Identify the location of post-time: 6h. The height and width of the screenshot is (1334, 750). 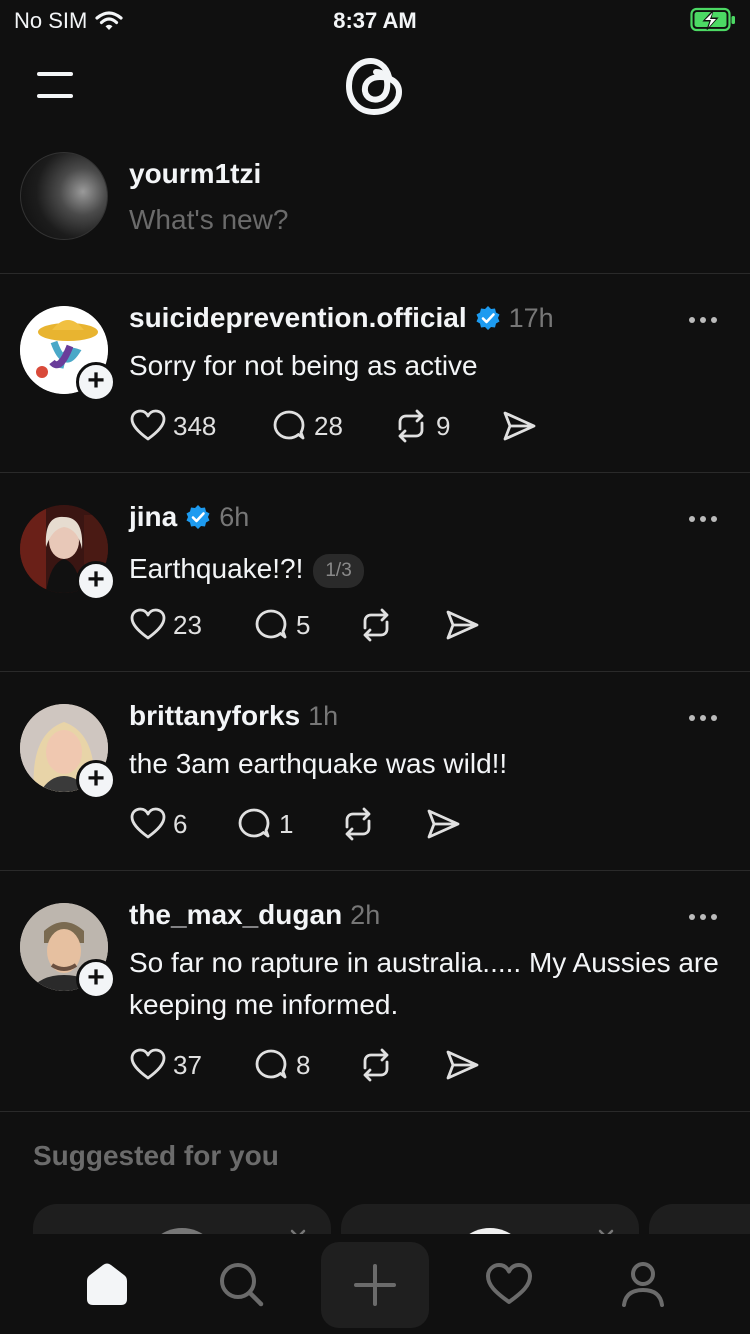
(234, 516).